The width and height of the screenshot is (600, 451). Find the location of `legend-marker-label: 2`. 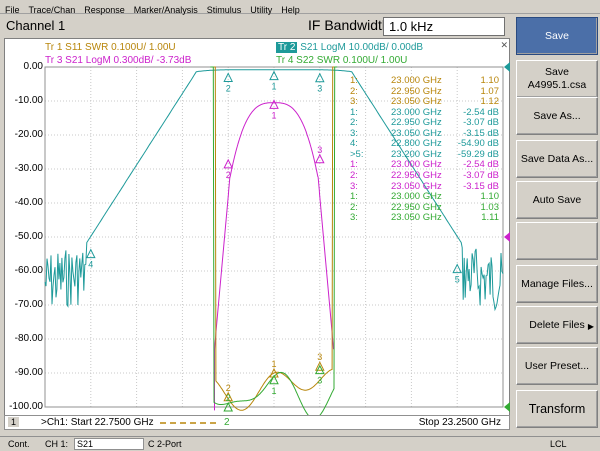

legend-marker-label: 2 is located at coordinates (227, 422).